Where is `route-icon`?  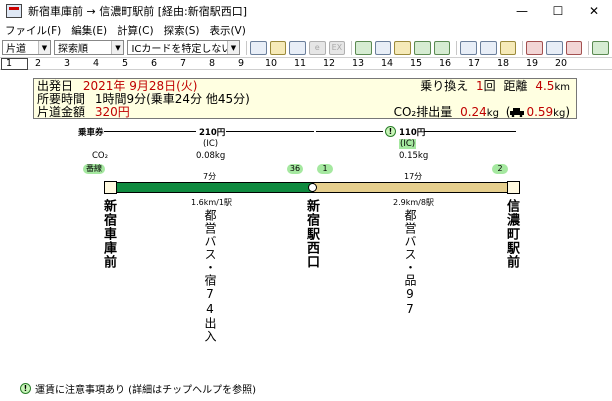 route-icon is located at coordinates (363, 47).